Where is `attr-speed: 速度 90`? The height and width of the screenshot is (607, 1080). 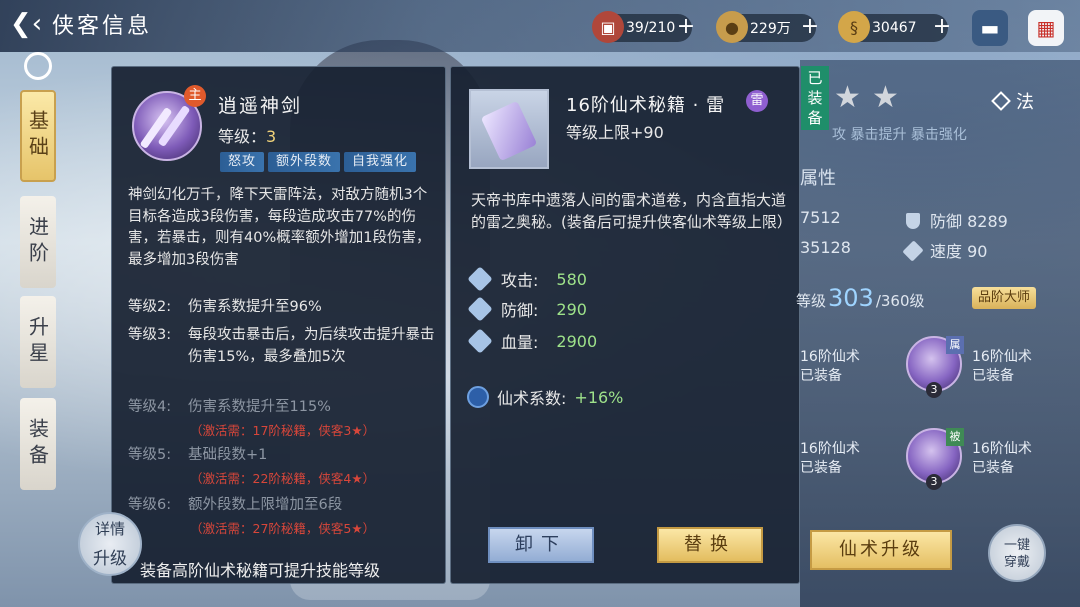
attr-speed: 速度 90 is located at coordinates (945, 250).